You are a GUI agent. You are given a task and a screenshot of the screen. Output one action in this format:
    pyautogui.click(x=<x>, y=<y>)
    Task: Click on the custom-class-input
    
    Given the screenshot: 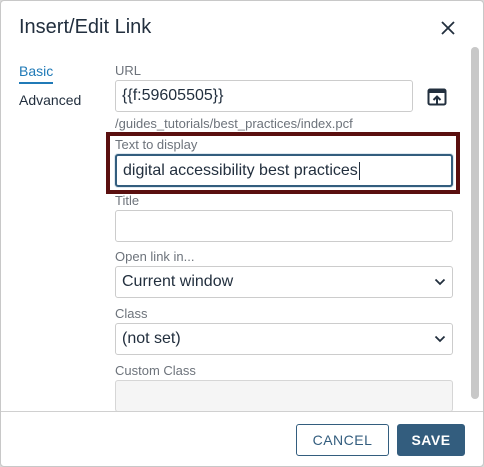 What is the action you would take?
    pyautogui.click(x=284, y=395)
    